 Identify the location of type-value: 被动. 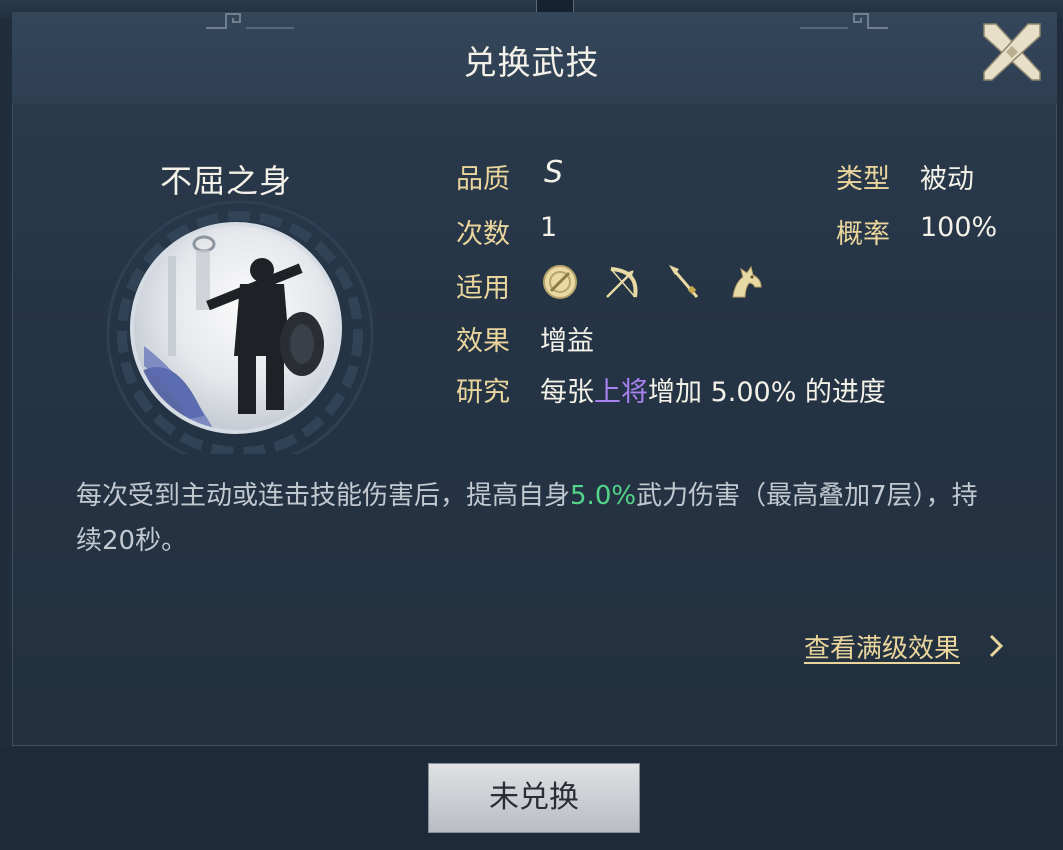
(947, 179).